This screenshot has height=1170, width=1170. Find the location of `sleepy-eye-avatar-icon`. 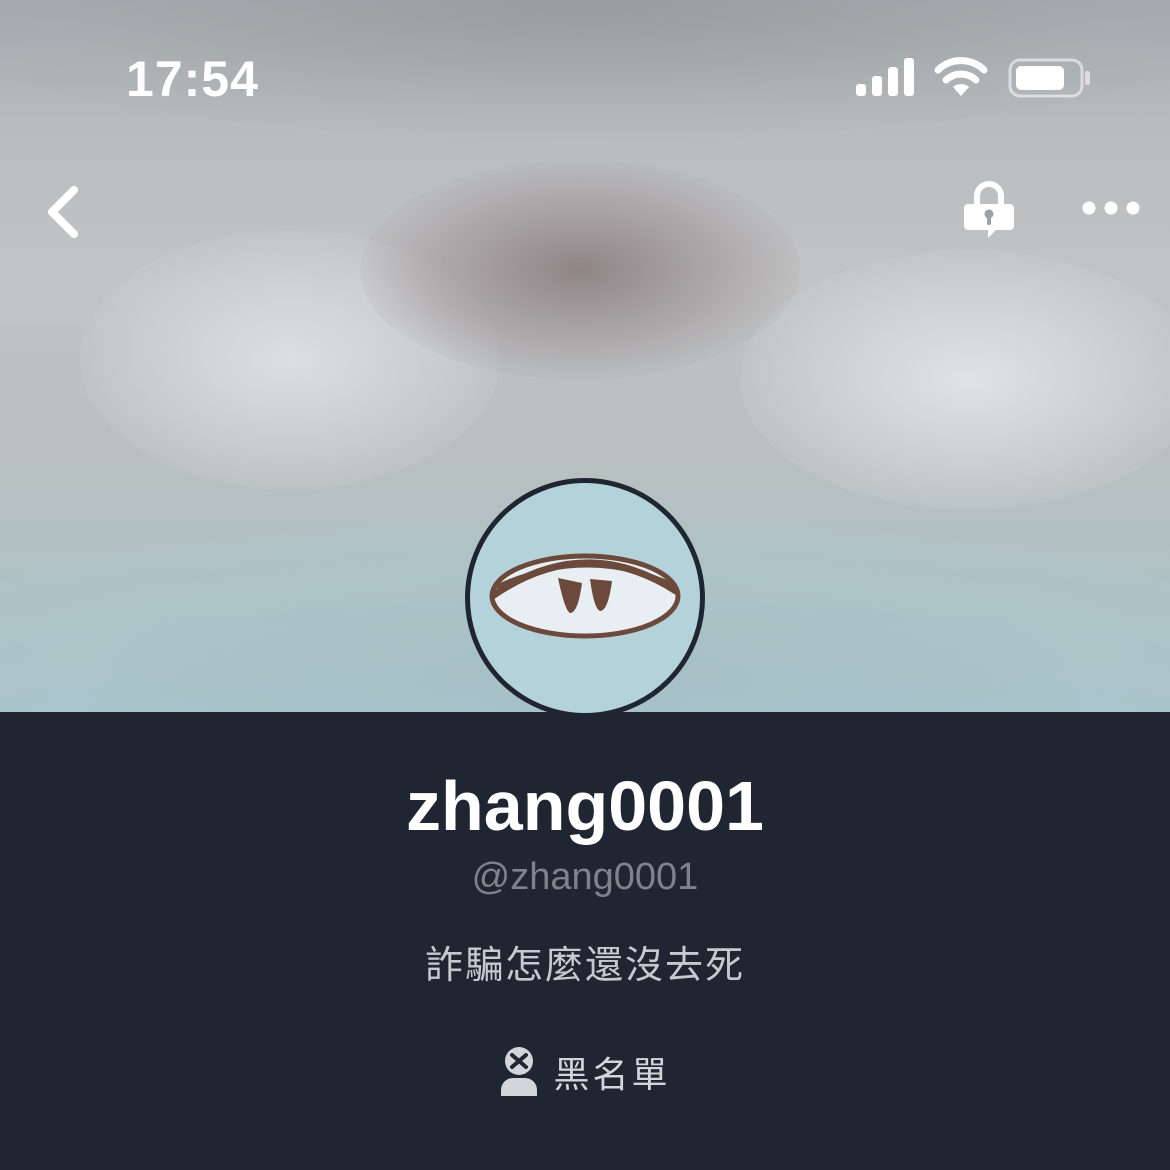

sleepy-eye-avatar-icon is located at coordinates (585, 596).